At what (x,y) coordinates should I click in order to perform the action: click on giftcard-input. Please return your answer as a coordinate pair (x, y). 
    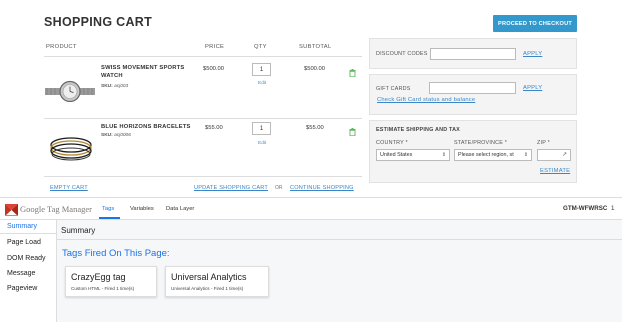
    Looking at the image, I should click on (472, 88).